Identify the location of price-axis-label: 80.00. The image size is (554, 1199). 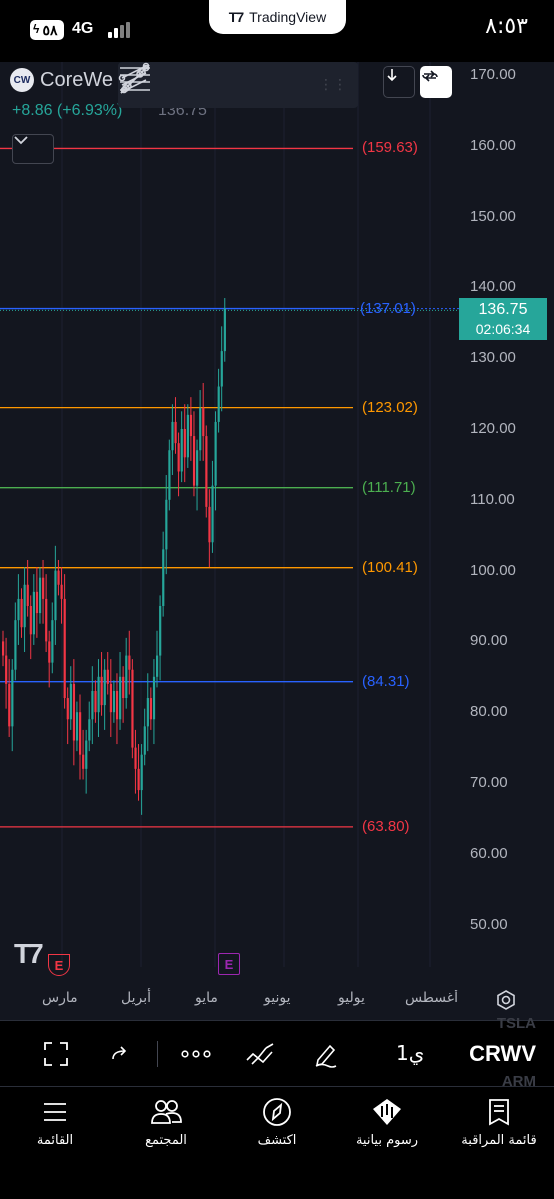
(489, 712).